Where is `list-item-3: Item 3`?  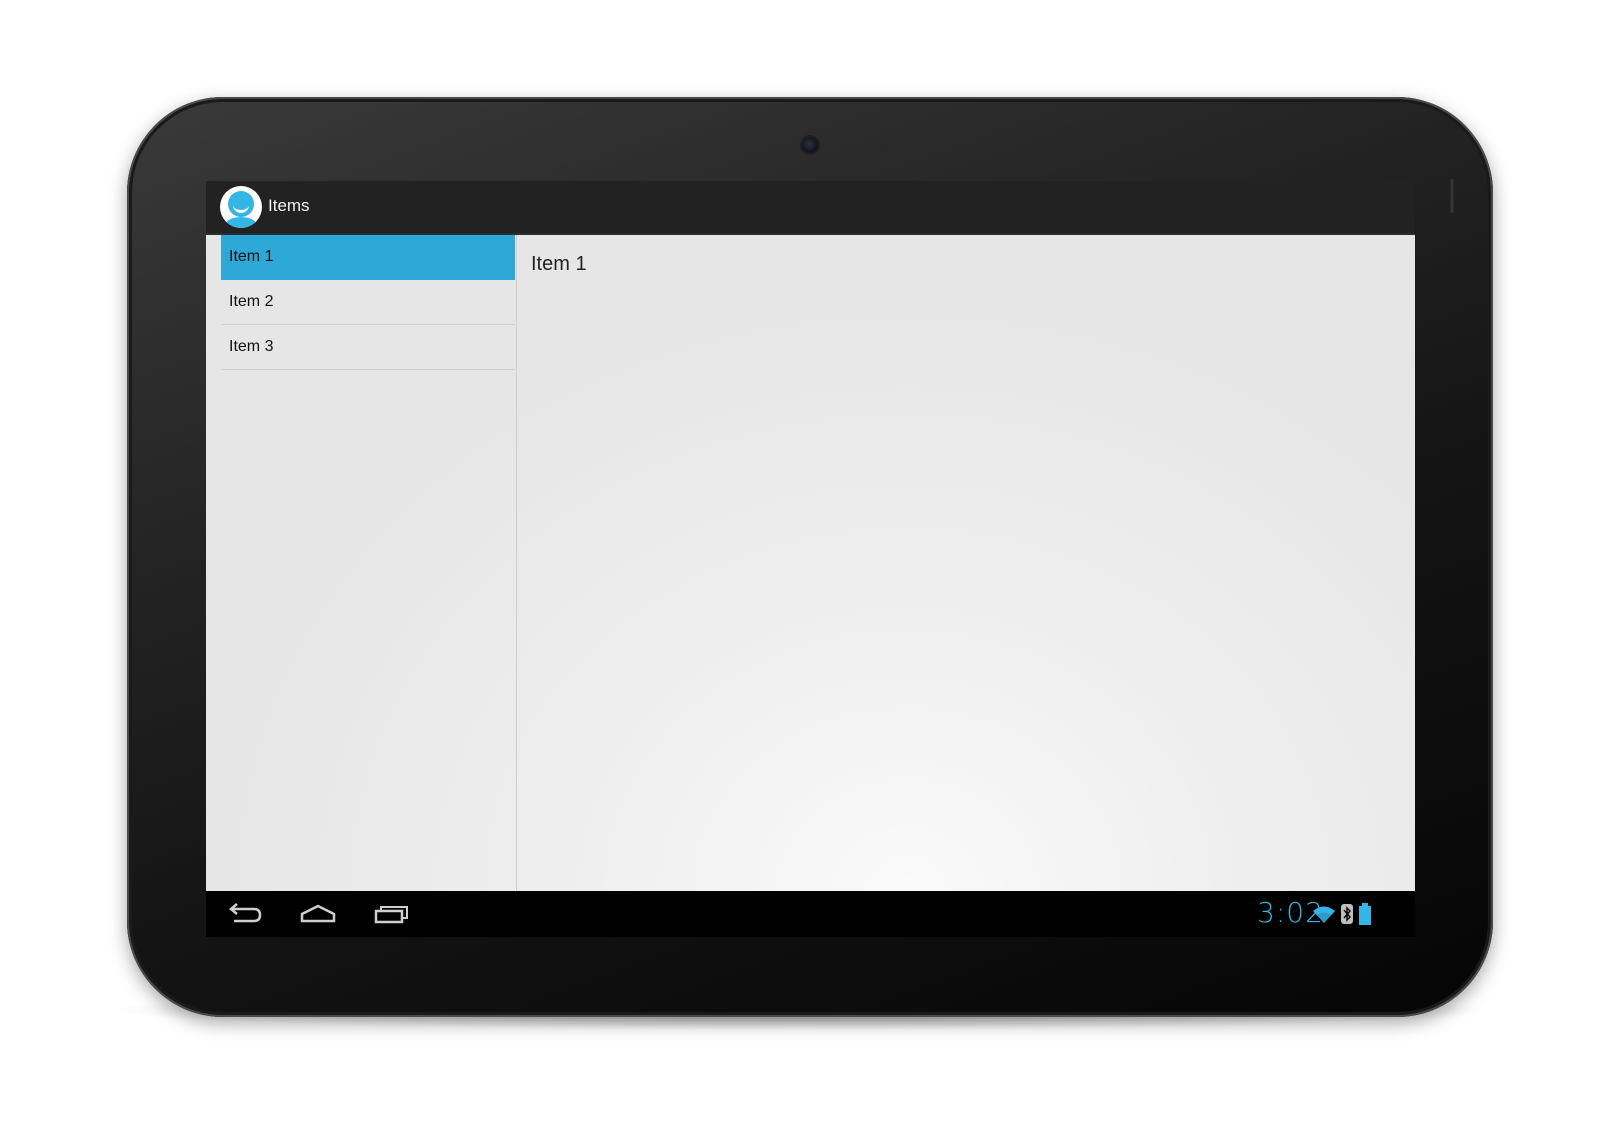 list-item-3: Item 3 is located at coordinates (368, 347).